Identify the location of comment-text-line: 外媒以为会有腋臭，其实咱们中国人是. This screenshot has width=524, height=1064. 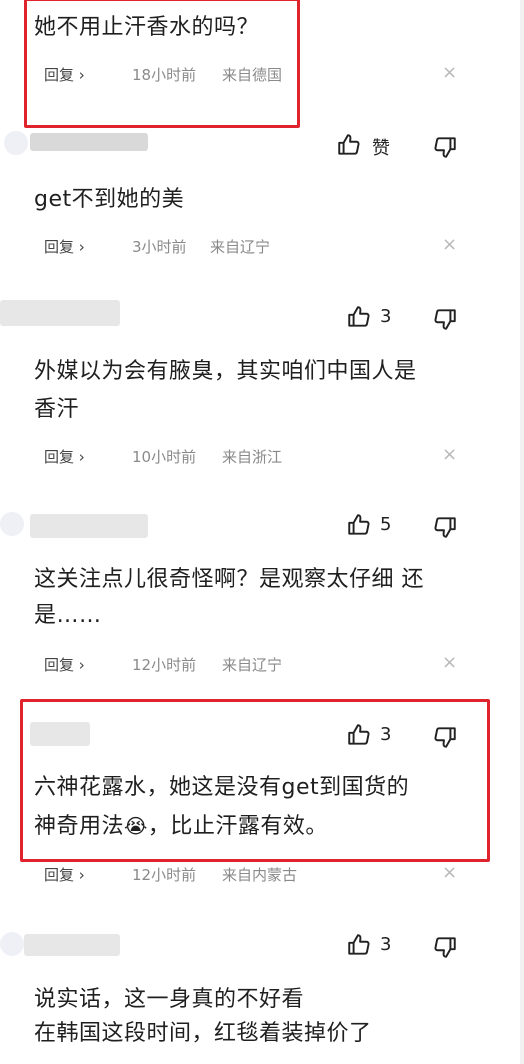
(225, 371).